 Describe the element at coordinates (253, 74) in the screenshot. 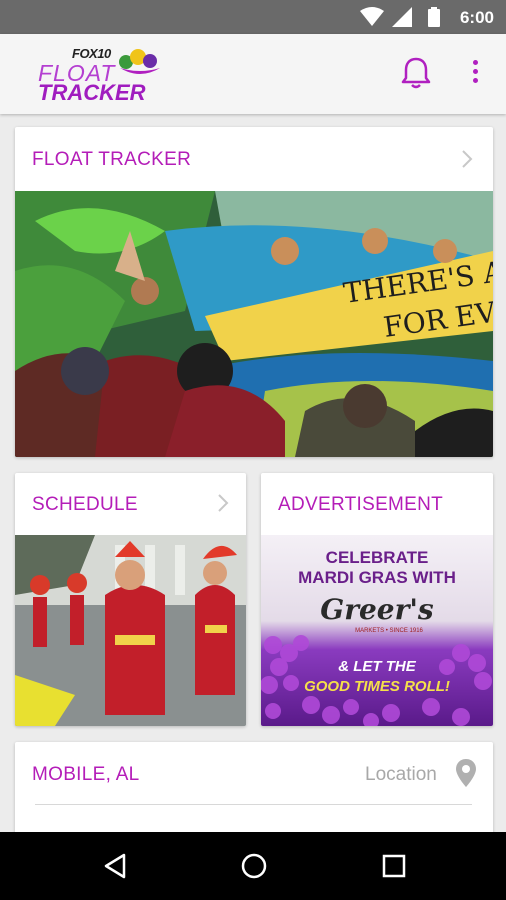

I see `app-bar: FOX10 FLOAT TRACKER` at that location.